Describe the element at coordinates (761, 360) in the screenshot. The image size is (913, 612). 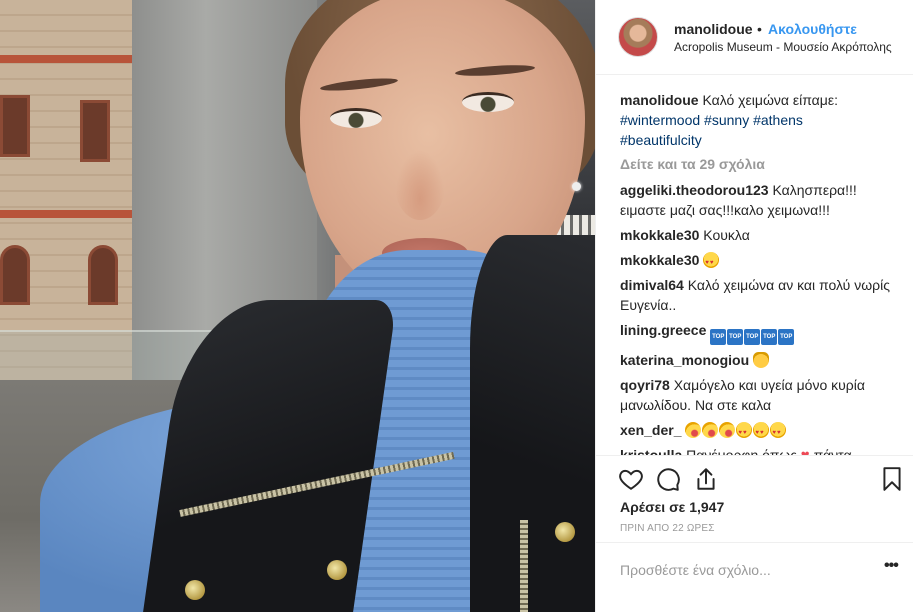
I see `cat-emoji` at that location.